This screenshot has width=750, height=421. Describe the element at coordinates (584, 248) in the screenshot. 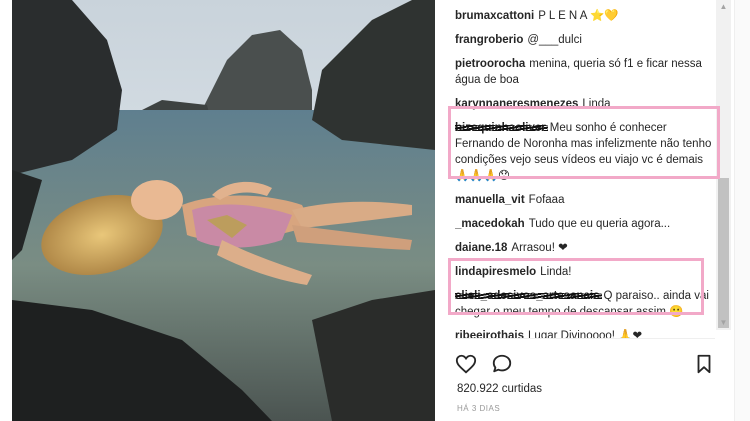

I see `comment-item: daiane.18 Arrasou! ❤` at that location.